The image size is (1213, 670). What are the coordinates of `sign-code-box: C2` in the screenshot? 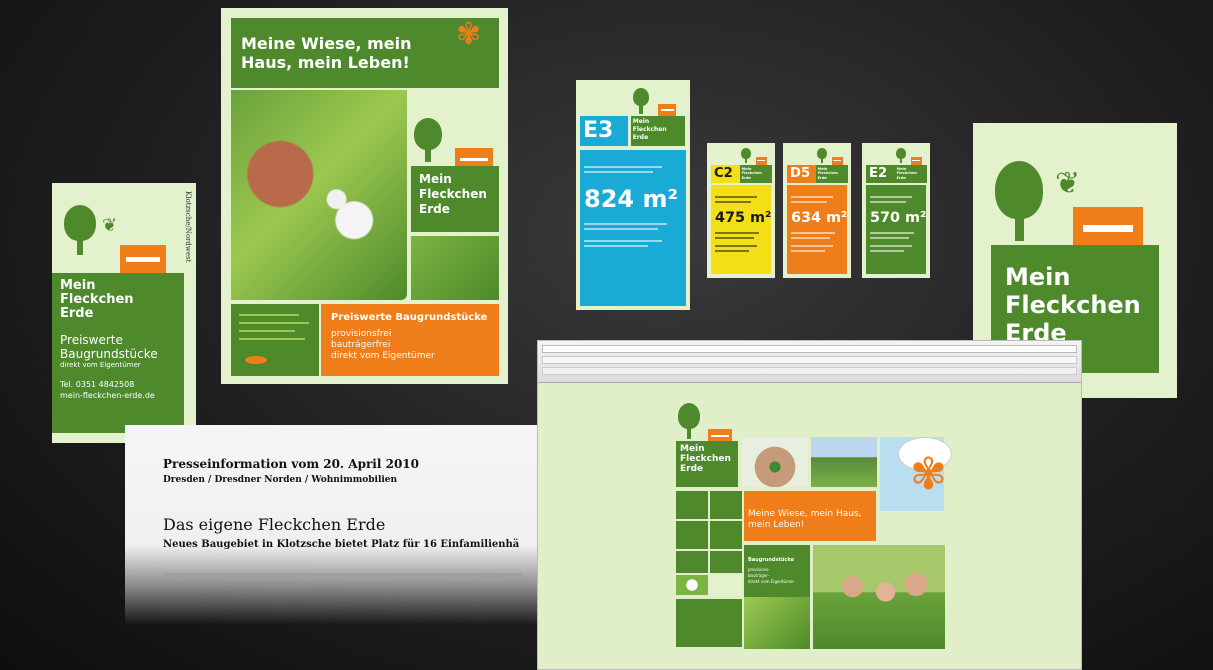 It's located at (725, 173).